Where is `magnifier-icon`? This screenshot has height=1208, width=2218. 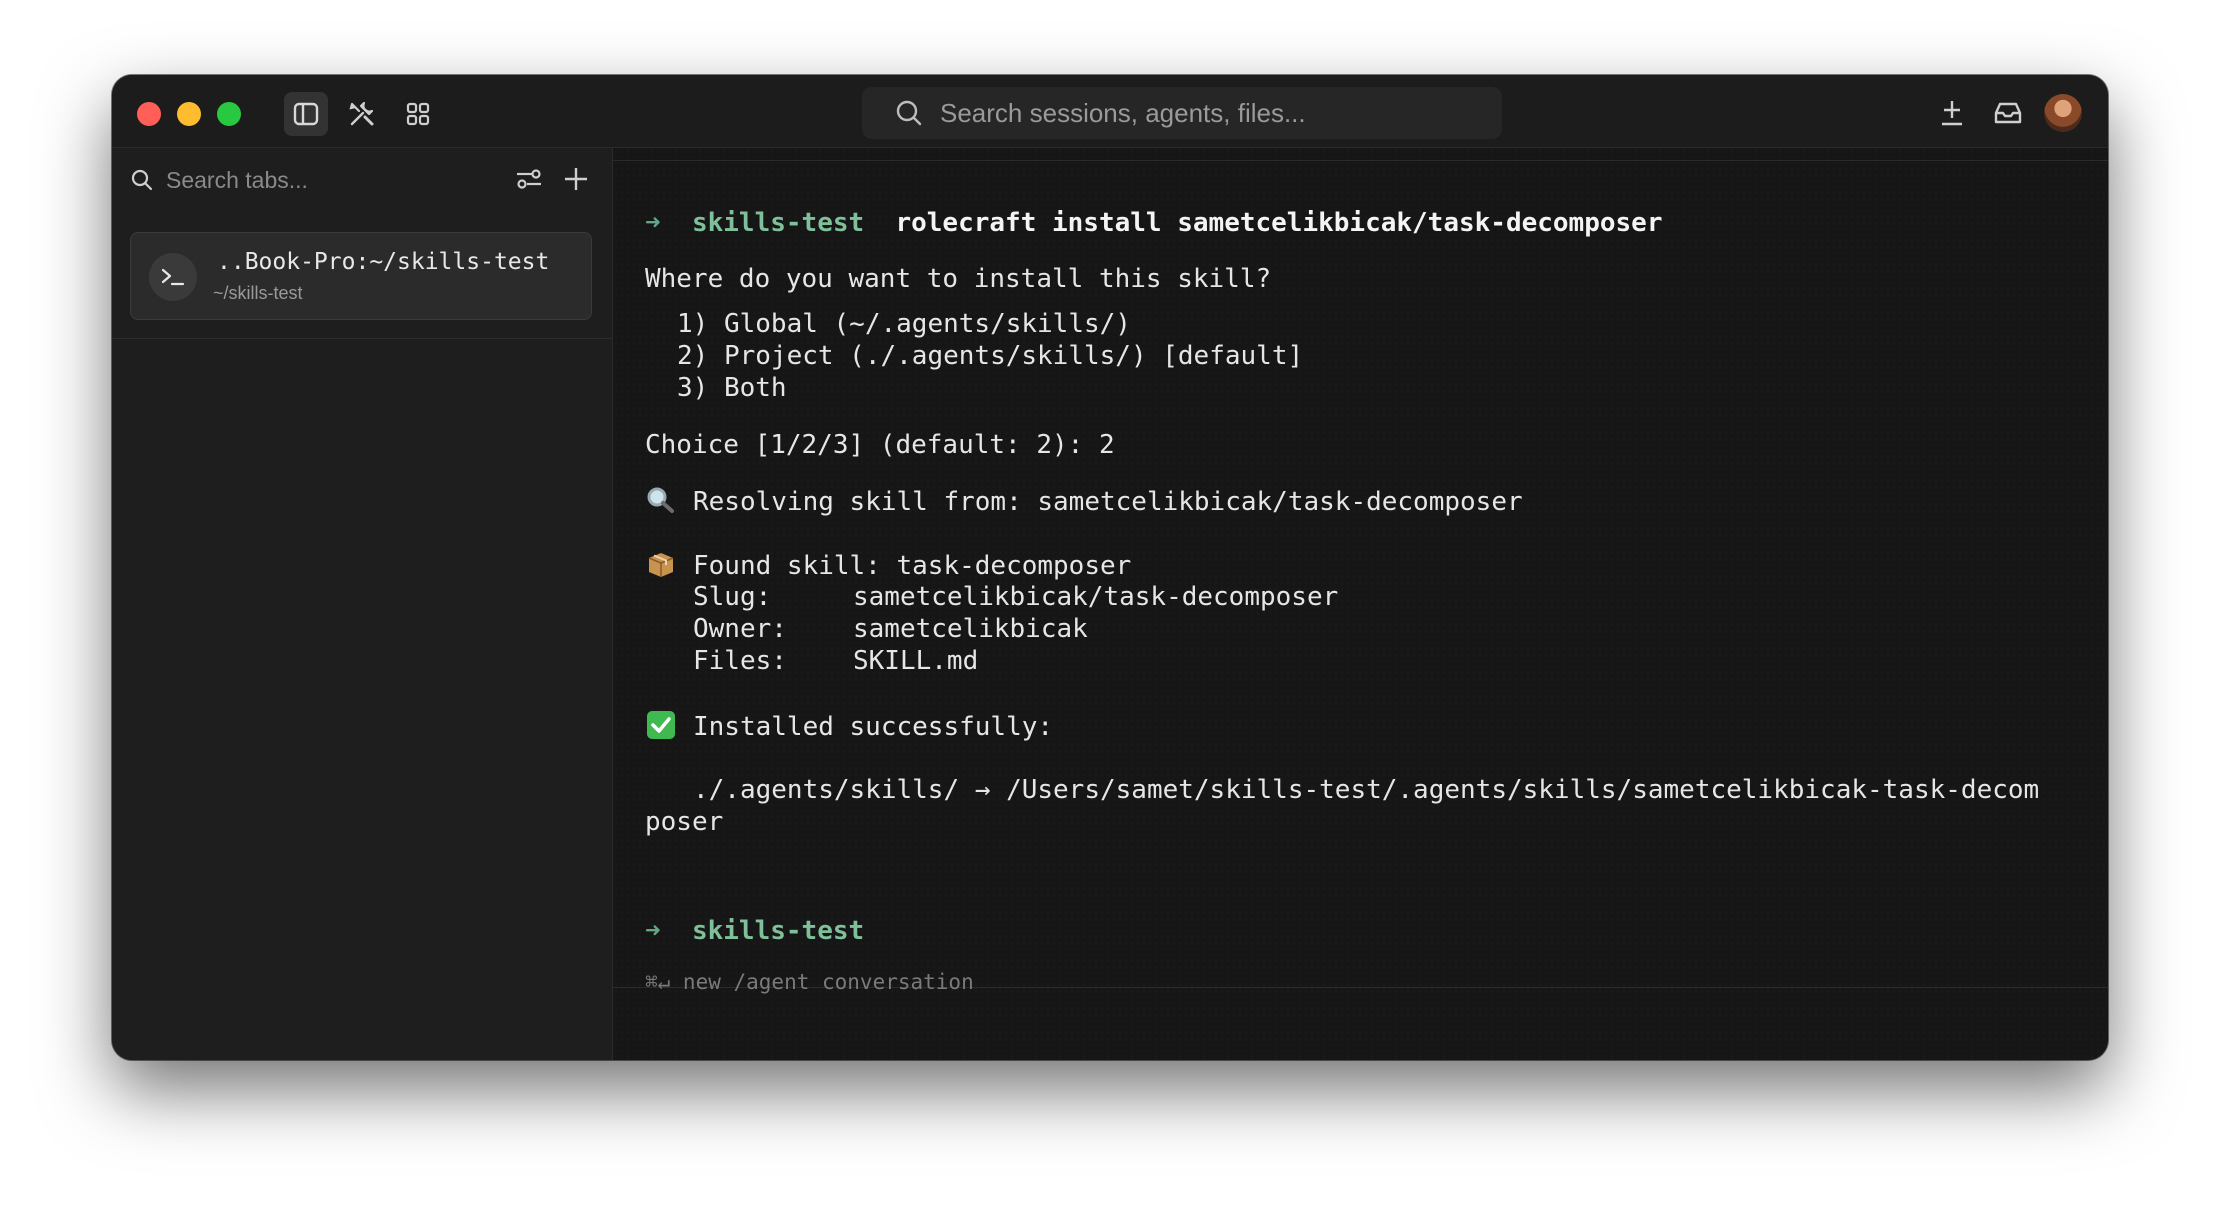
magnifier-icon is located at coordinates (660, 500).